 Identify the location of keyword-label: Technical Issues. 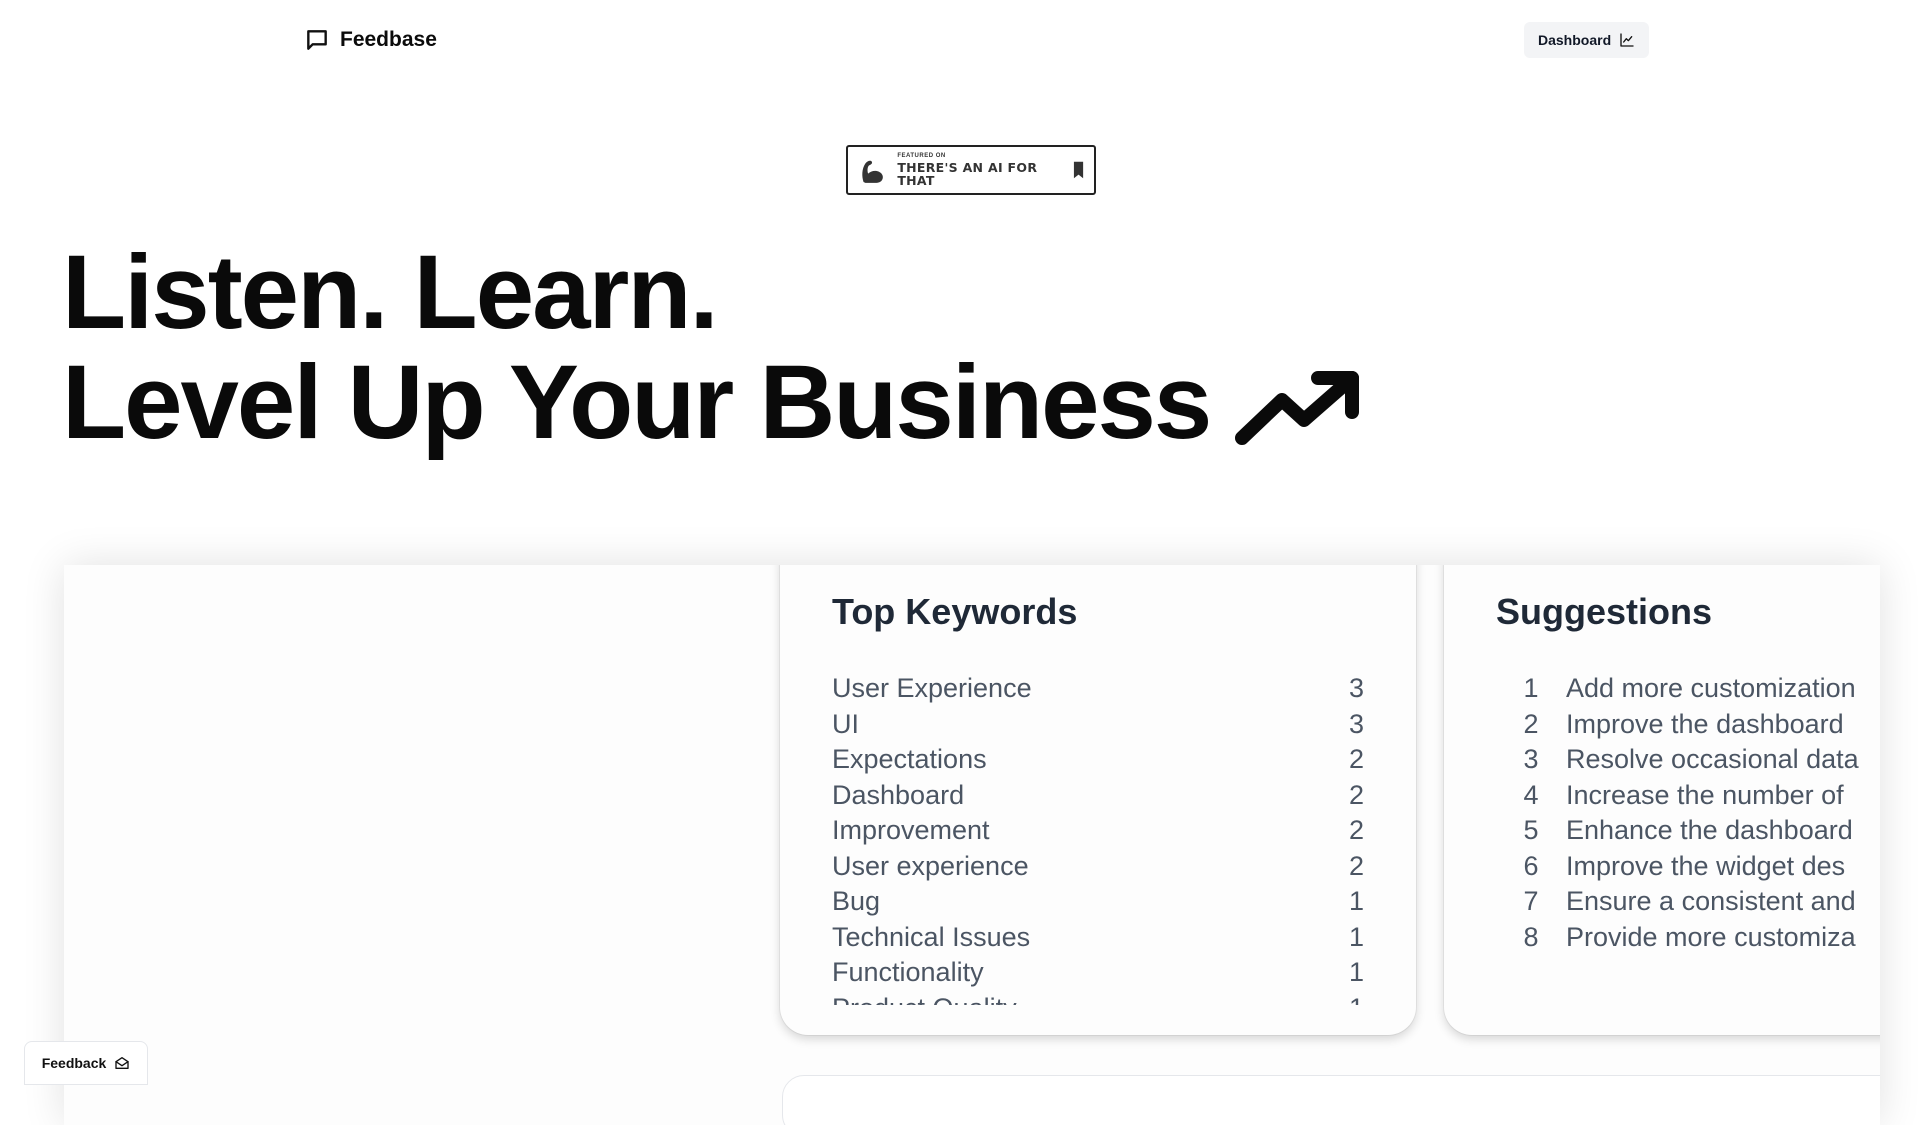
(931, 936).